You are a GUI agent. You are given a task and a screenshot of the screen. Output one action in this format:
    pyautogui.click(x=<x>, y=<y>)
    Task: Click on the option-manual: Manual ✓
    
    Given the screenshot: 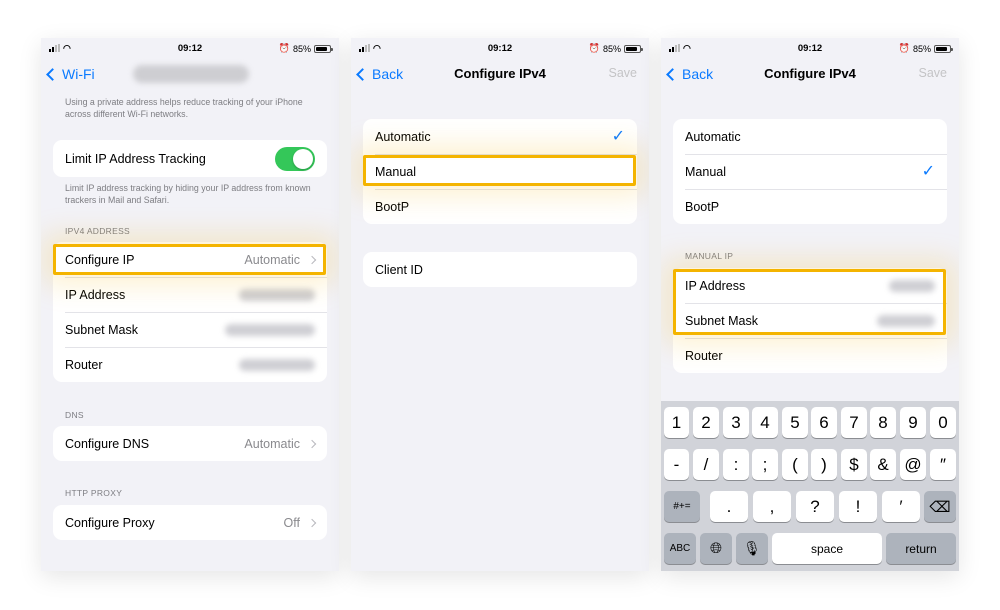 What is the action you would take?
    pyautogui.click(x=810, y=171)
    